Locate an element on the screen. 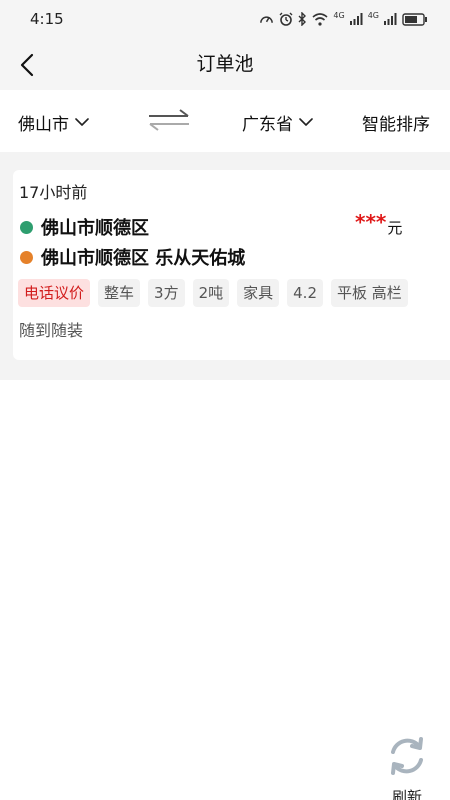 The width and height of the screenshot is (450, 800). wifi-icon is located at coordinates (320, 19).